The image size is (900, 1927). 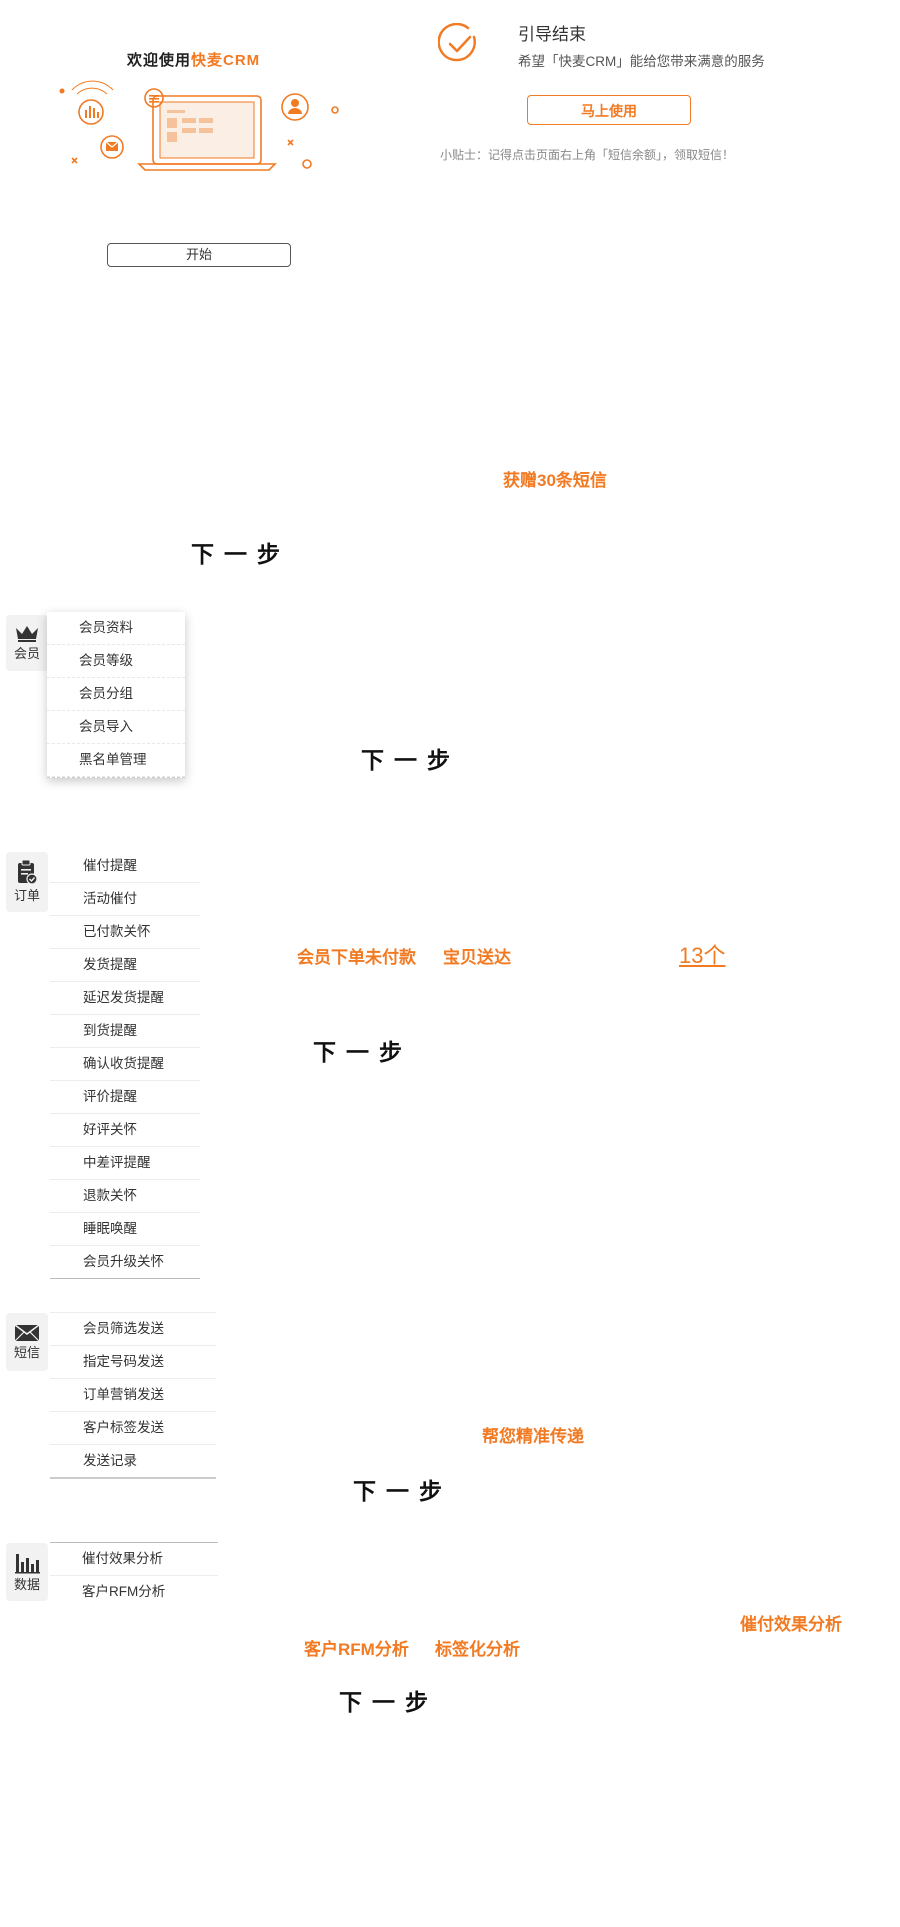 I want to click on data-menu: 催付效果分析 客户RFM分析, so click(x=134, y=1575).